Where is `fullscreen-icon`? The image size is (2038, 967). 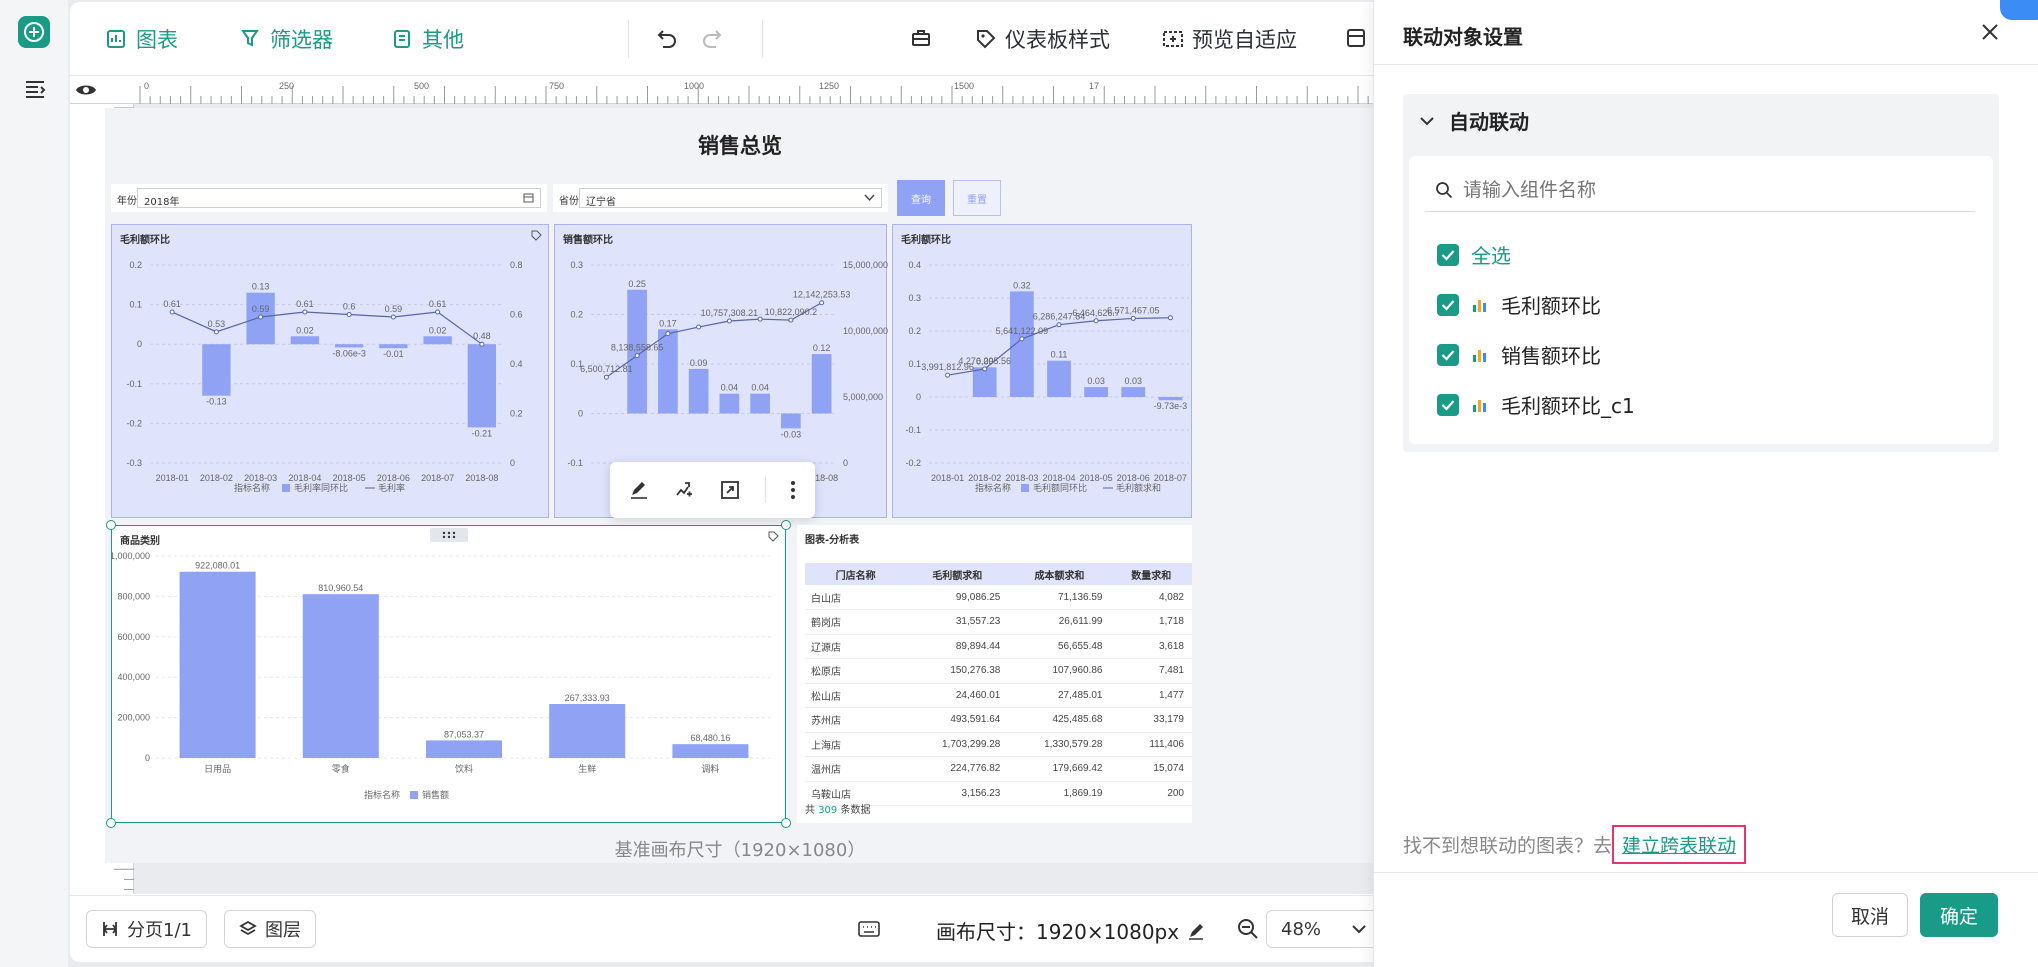
fullscreen-icon is located at coordinates (730, 490).